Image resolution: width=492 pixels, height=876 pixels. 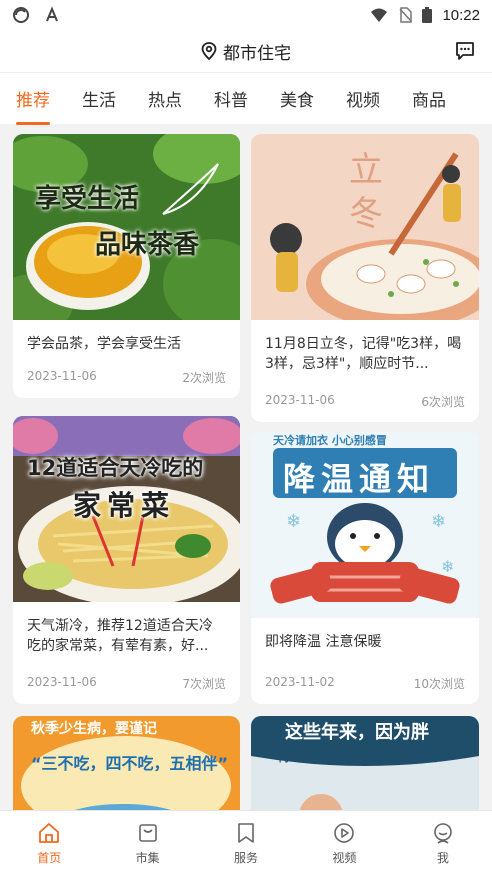 What do you see at coordinates (165, 99) in the screenshot?
I see `tab-hot: 热点` at bounding box center [165, 99].